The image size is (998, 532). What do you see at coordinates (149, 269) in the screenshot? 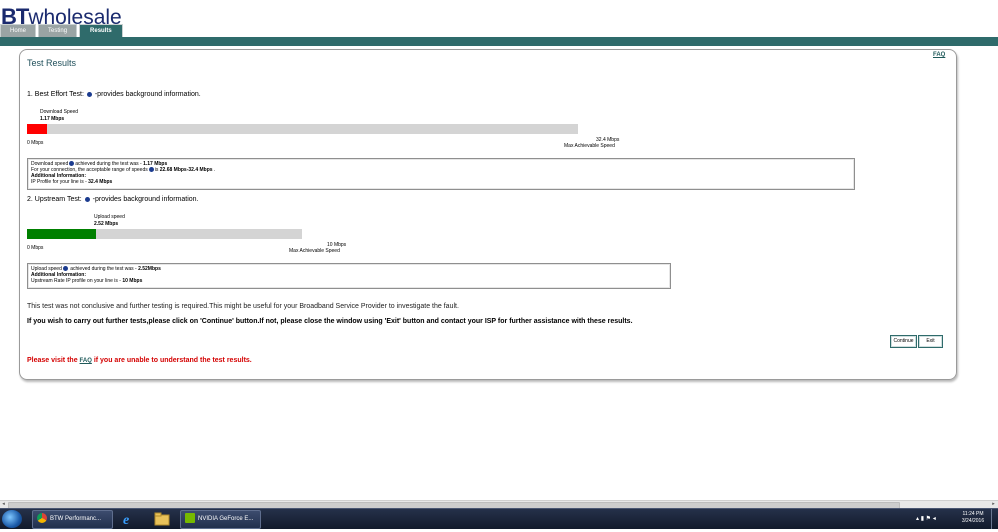
I see `upload-info-value: 2.52Mbps` at bounding box center [149, 269].